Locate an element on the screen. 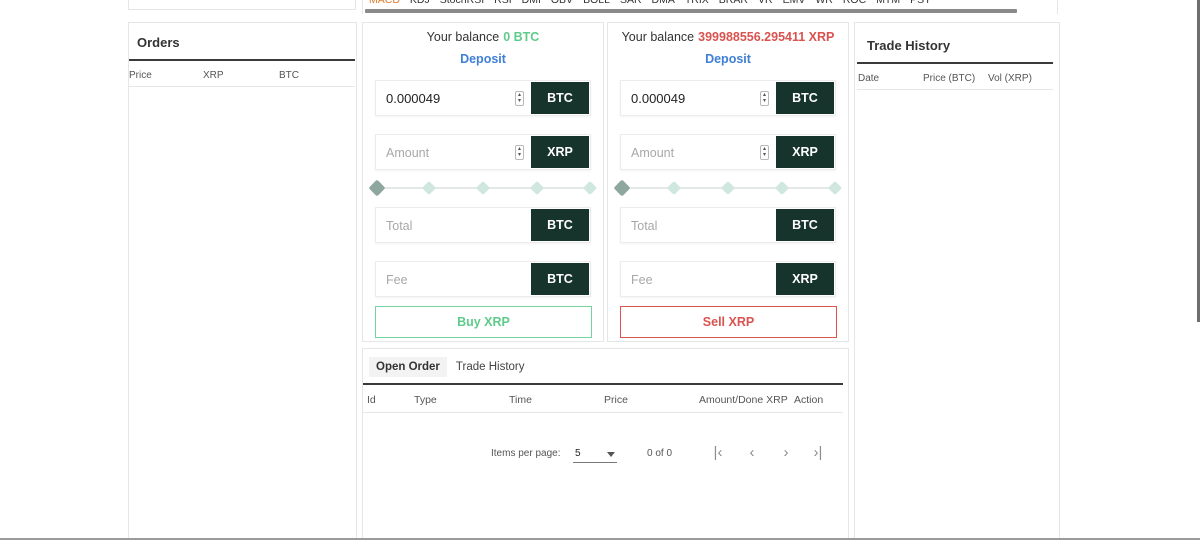  last-page-icon: ›| is located at coordinates (818, 453).